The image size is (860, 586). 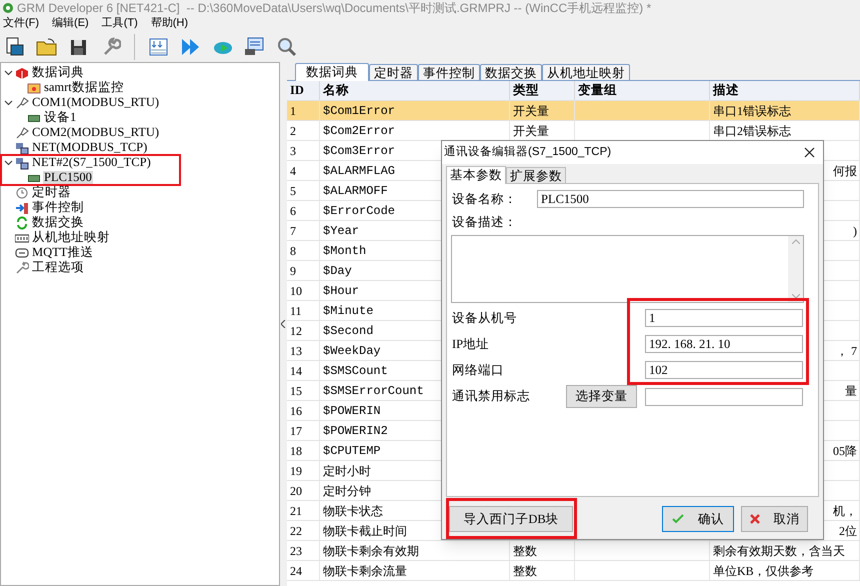 What do you see at coordinates (774, 519) in the screenshot?
I see `cancel-button: 取消` at bounding box center [774, 519].